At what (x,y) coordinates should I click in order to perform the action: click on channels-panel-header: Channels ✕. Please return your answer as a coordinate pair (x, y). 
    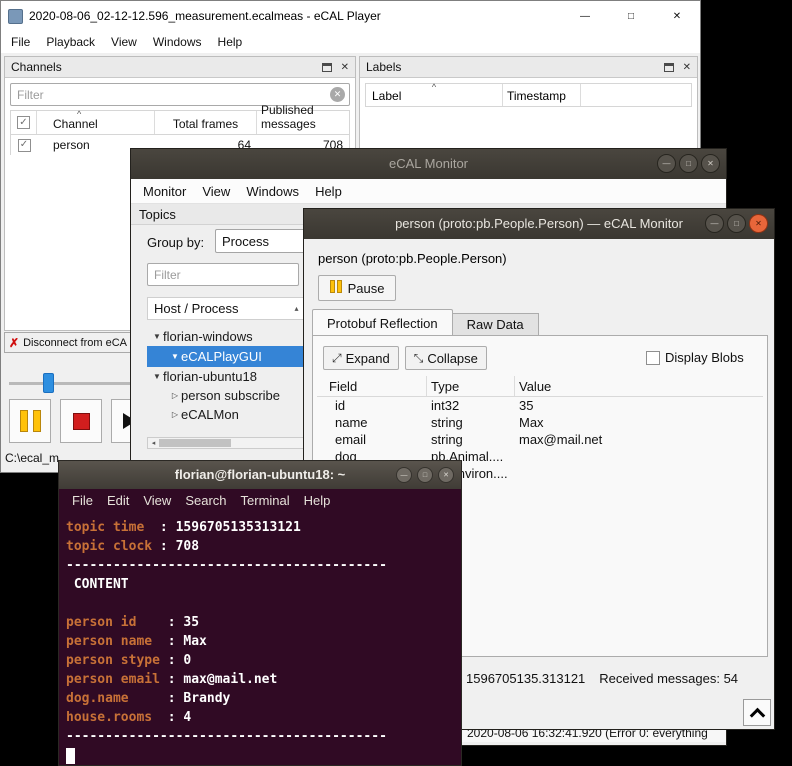
    Looking at the image, I should click on (180, 67).